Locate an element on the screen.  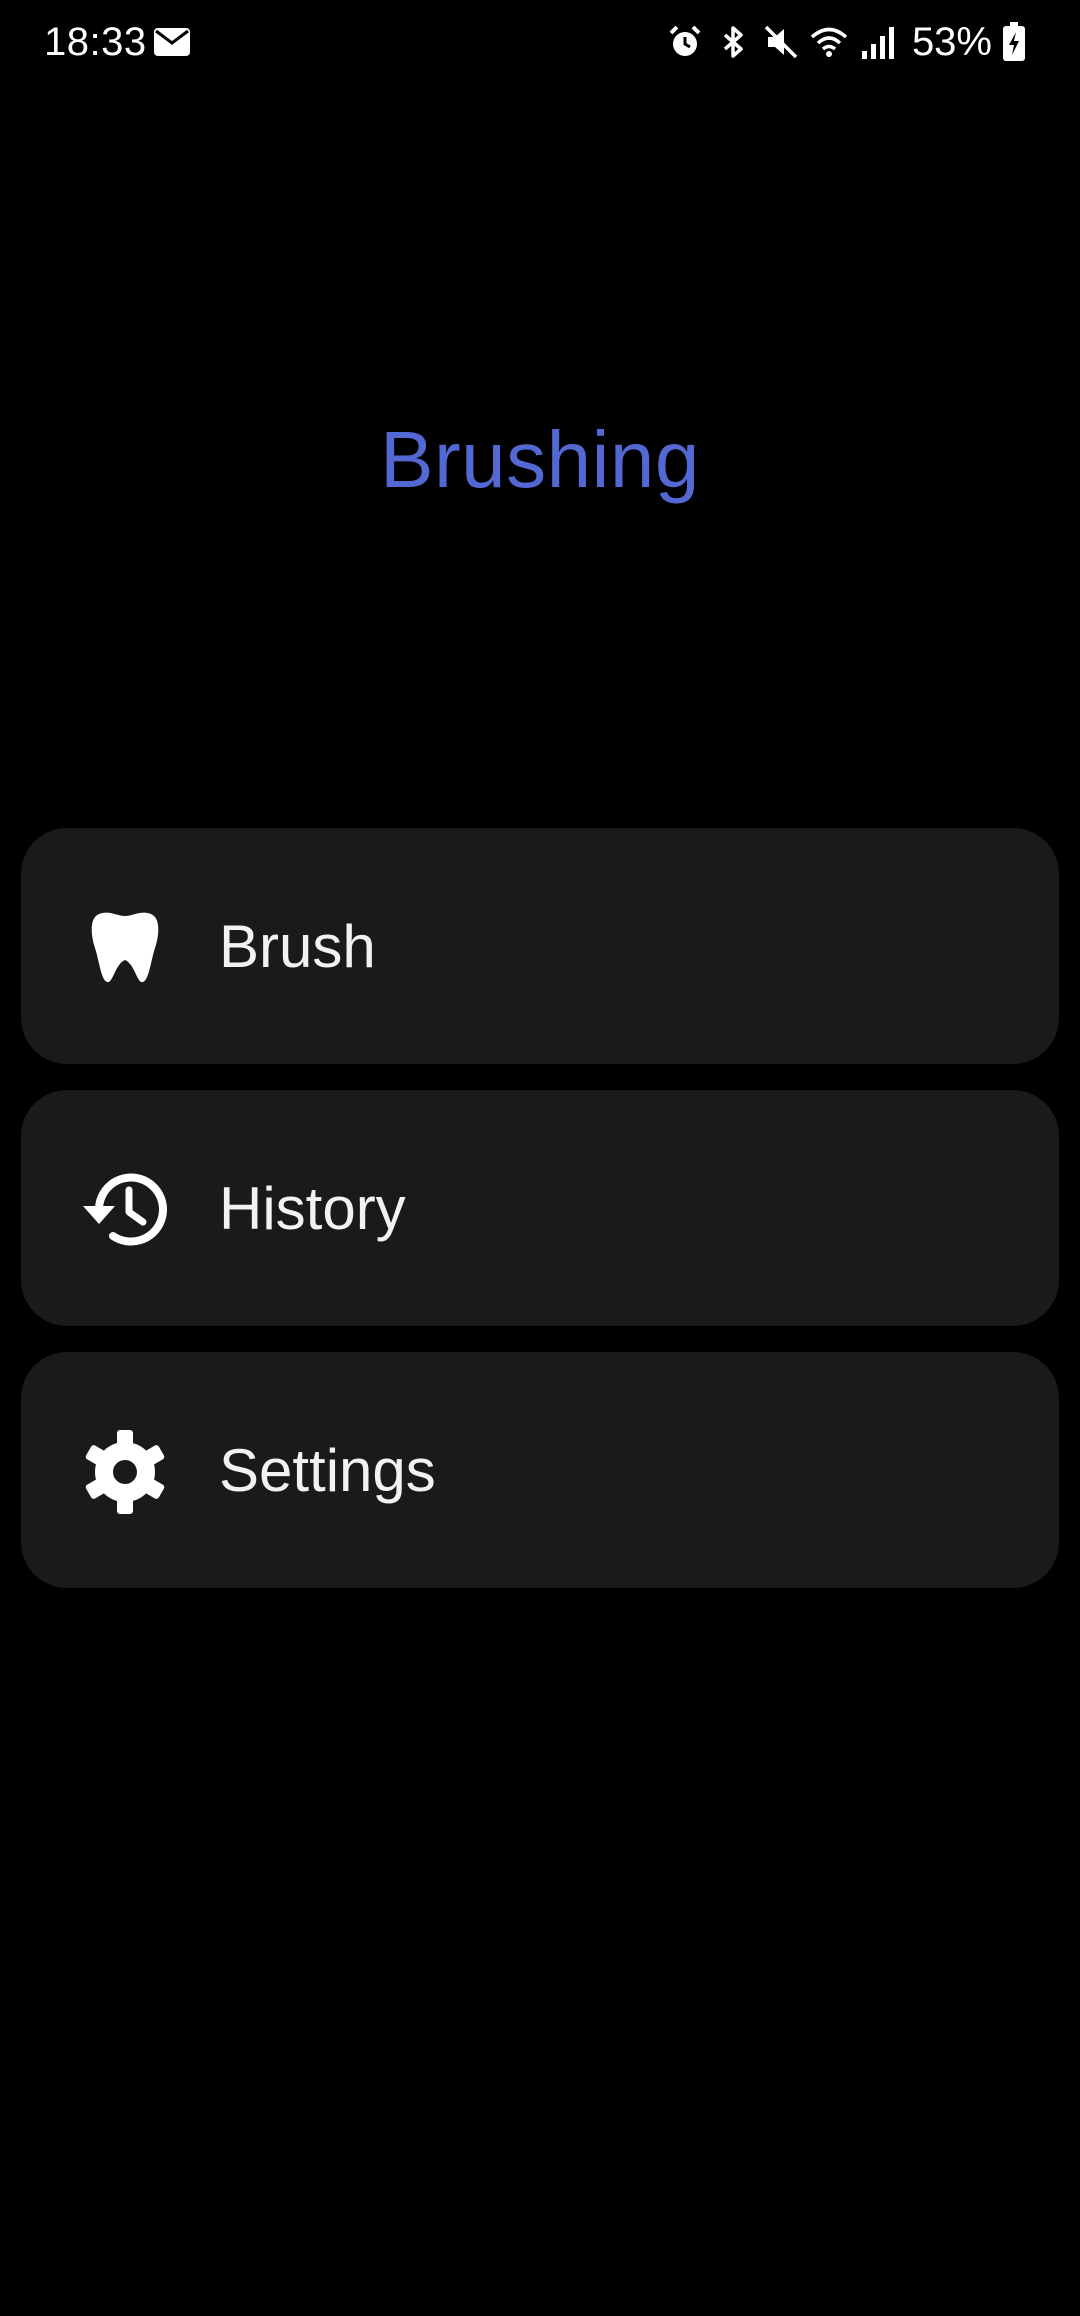
page-title: Brushing is located at coordinates (540, 459).